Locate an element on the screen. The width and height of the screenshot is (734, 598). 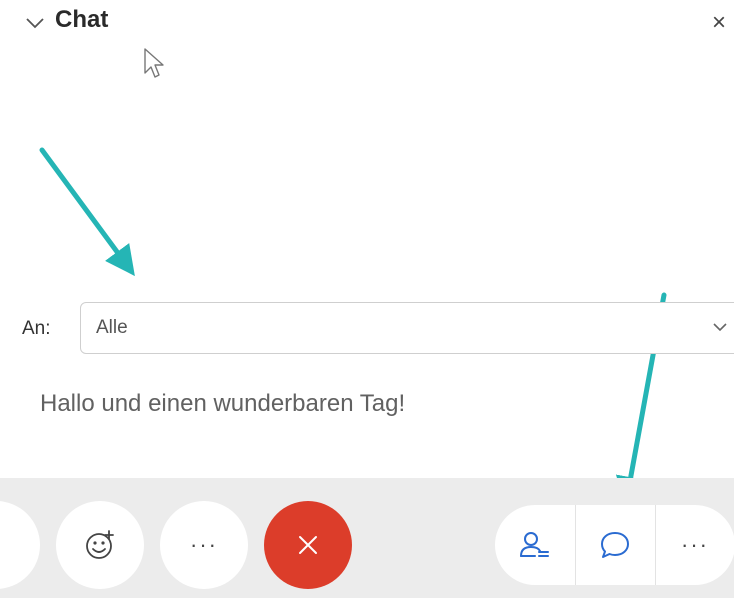
participants-button is located at coordinates (535, 545).